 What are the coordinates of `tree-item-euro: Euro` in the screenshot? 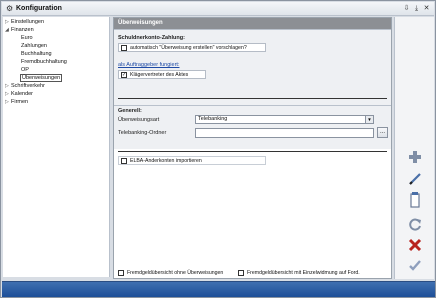 It's located at (27, 38).